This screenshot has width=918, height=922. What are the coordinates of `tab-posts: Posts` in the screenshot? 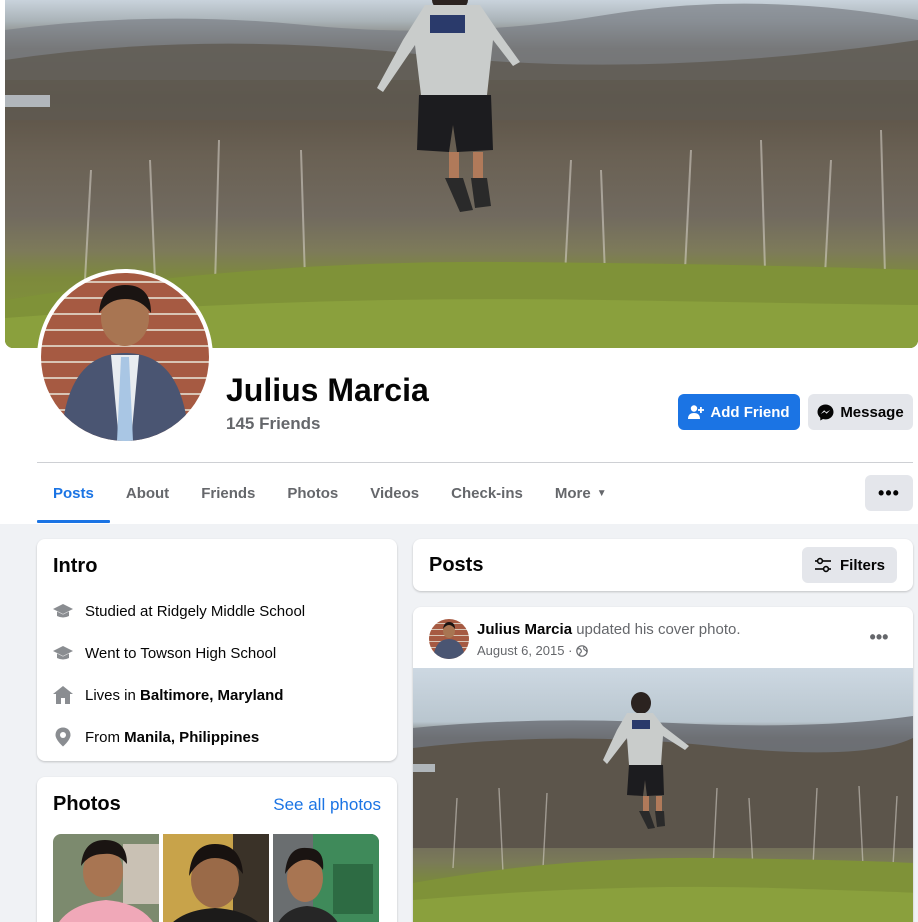 It's located at (73, 493).